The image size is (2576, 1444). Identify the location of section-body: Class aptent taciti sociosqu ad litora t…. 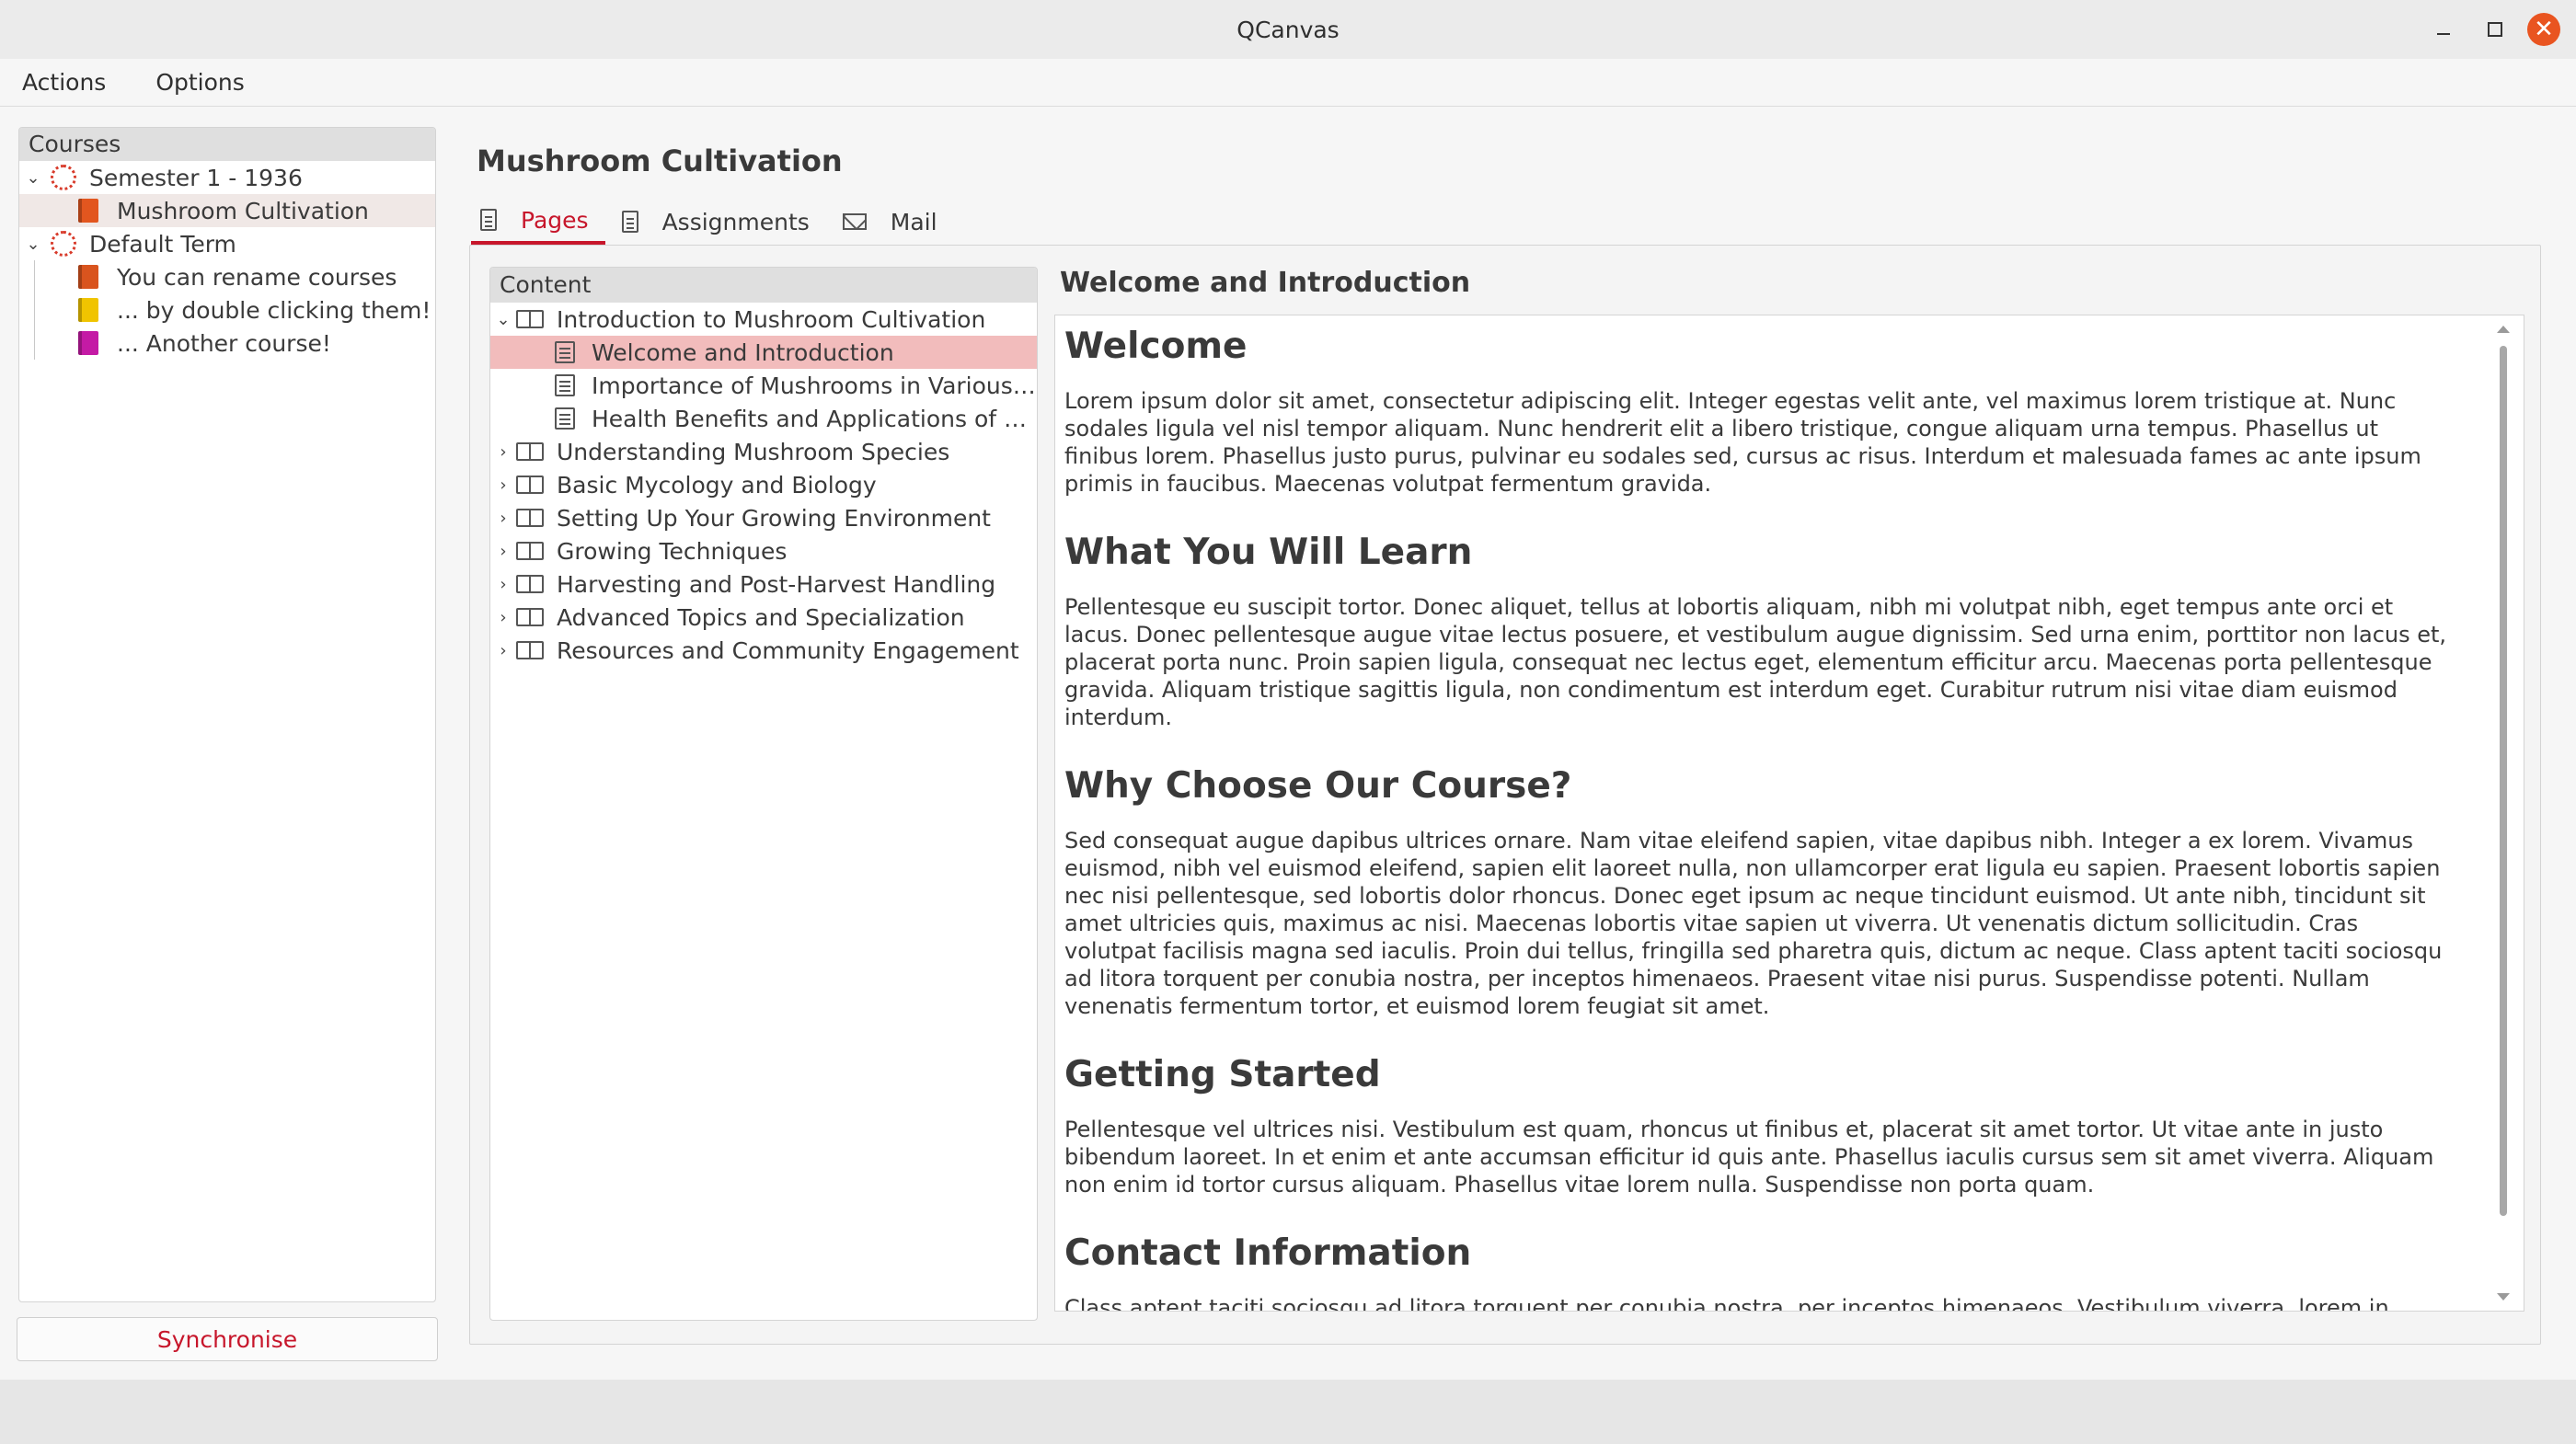
(1726, 1303).